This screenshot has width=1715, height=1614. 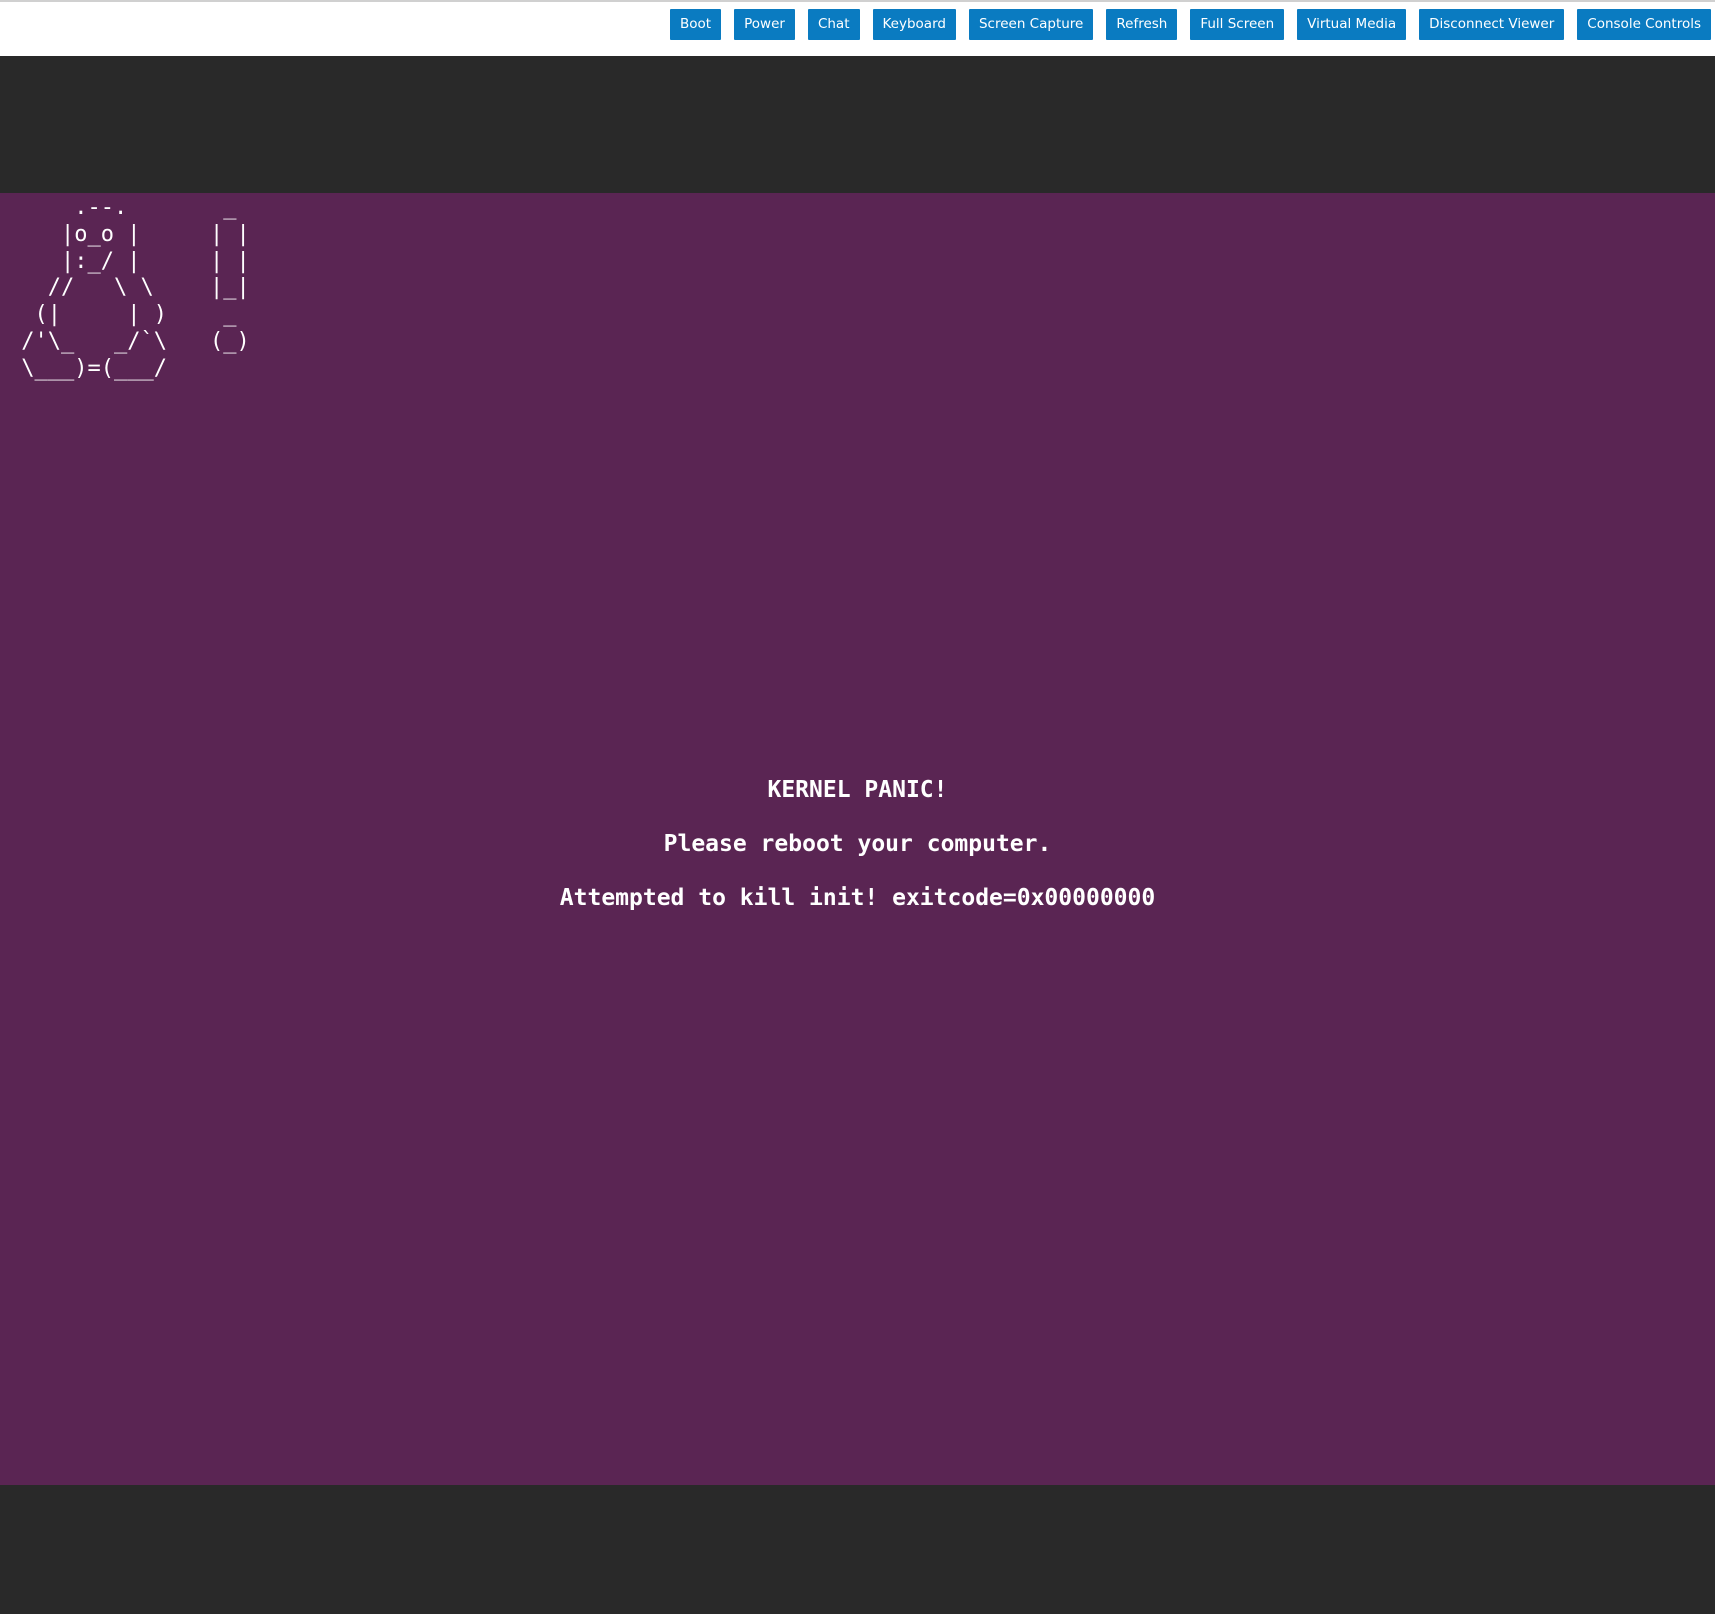 I want to click on chat-button: Chat, so click(x=833, y=24).